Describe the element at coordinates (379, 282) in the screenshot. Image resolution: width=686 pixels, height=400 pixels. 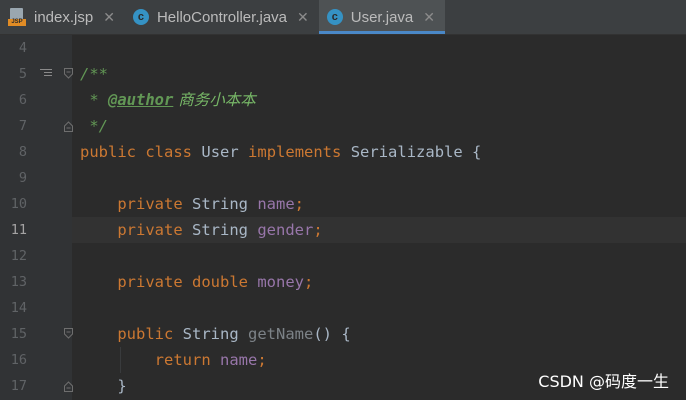
I see `code-line-13: private double money;` at that location.